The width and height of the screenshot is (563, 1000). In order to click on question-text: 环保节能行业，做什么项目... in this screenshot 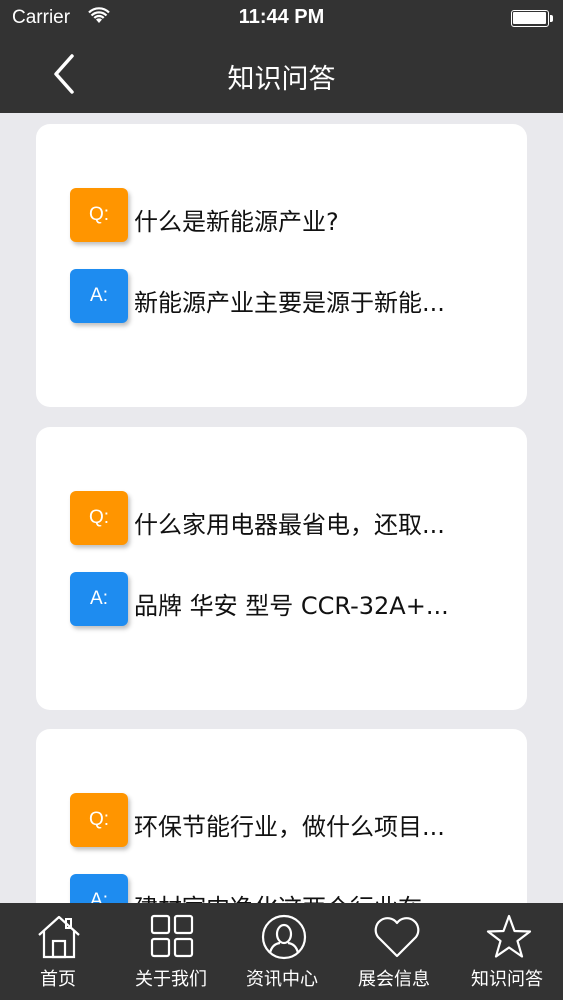, I will do `click(289, 827)`.